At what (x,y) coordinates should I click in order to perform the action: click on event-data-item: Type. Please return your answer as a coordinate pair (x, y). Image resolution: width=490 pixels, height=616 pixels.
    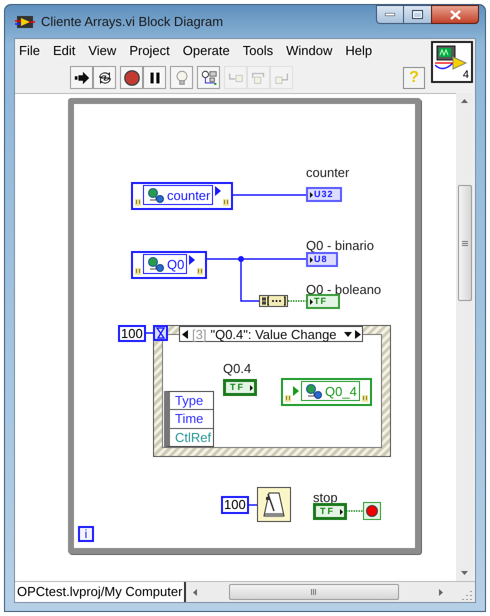
    Looking at the image, I should click on (191, 401).